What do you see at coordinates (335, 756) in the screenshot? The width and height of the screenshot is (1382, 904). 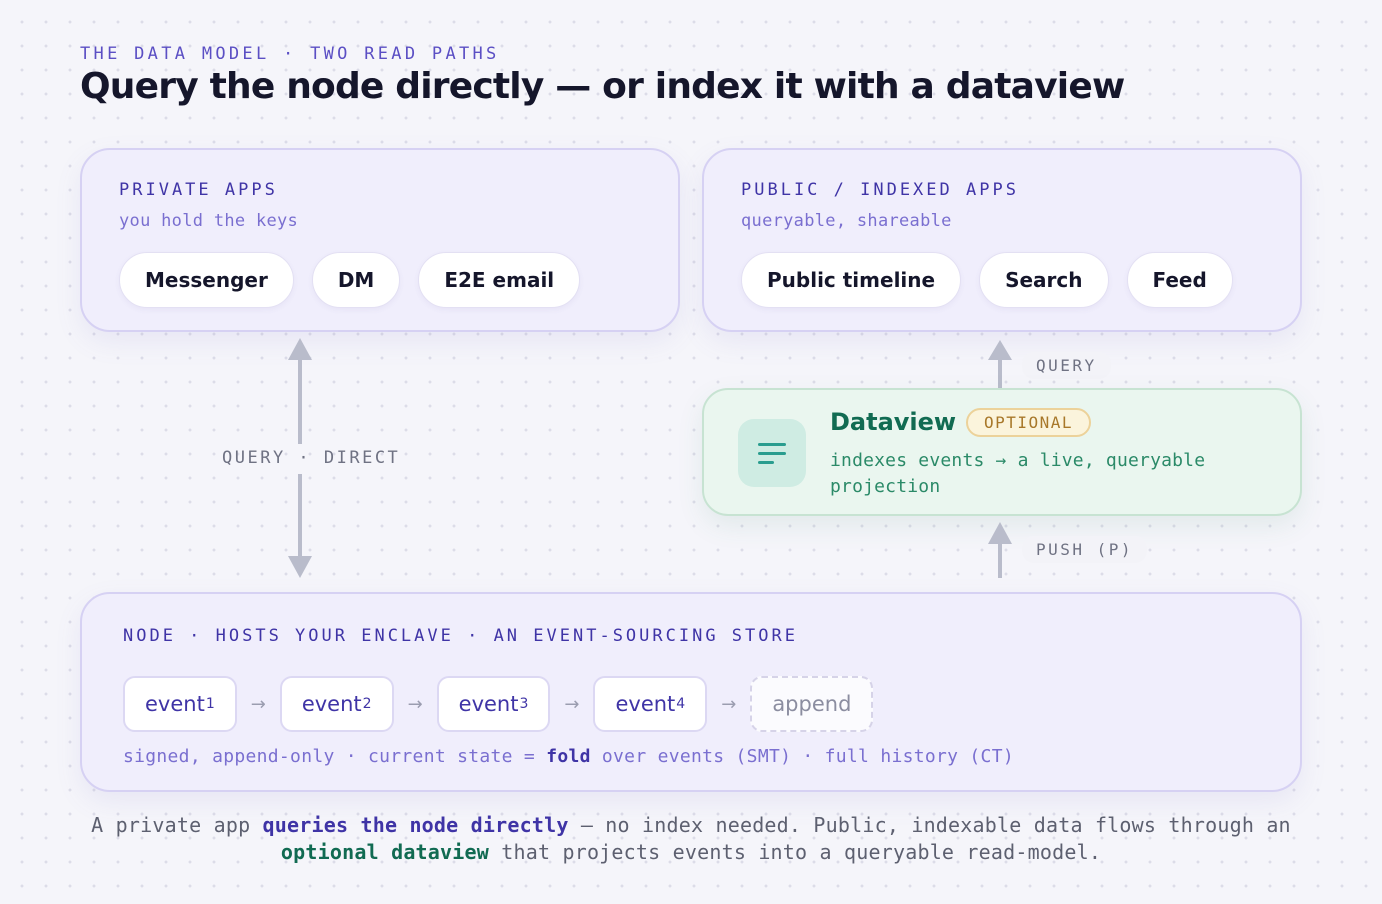 I see `footnote-text: signed, append-only · current state =` at bounding box center [335, 756].